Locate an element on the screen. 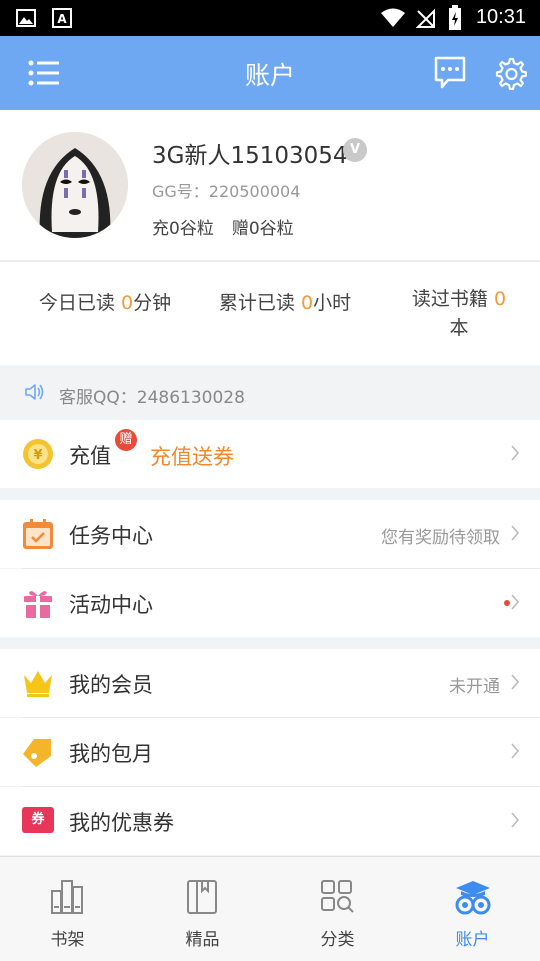 Image resolution: width=540 pixels, height=961 pixels. wifi-icon is located at coordinates (393, 17).